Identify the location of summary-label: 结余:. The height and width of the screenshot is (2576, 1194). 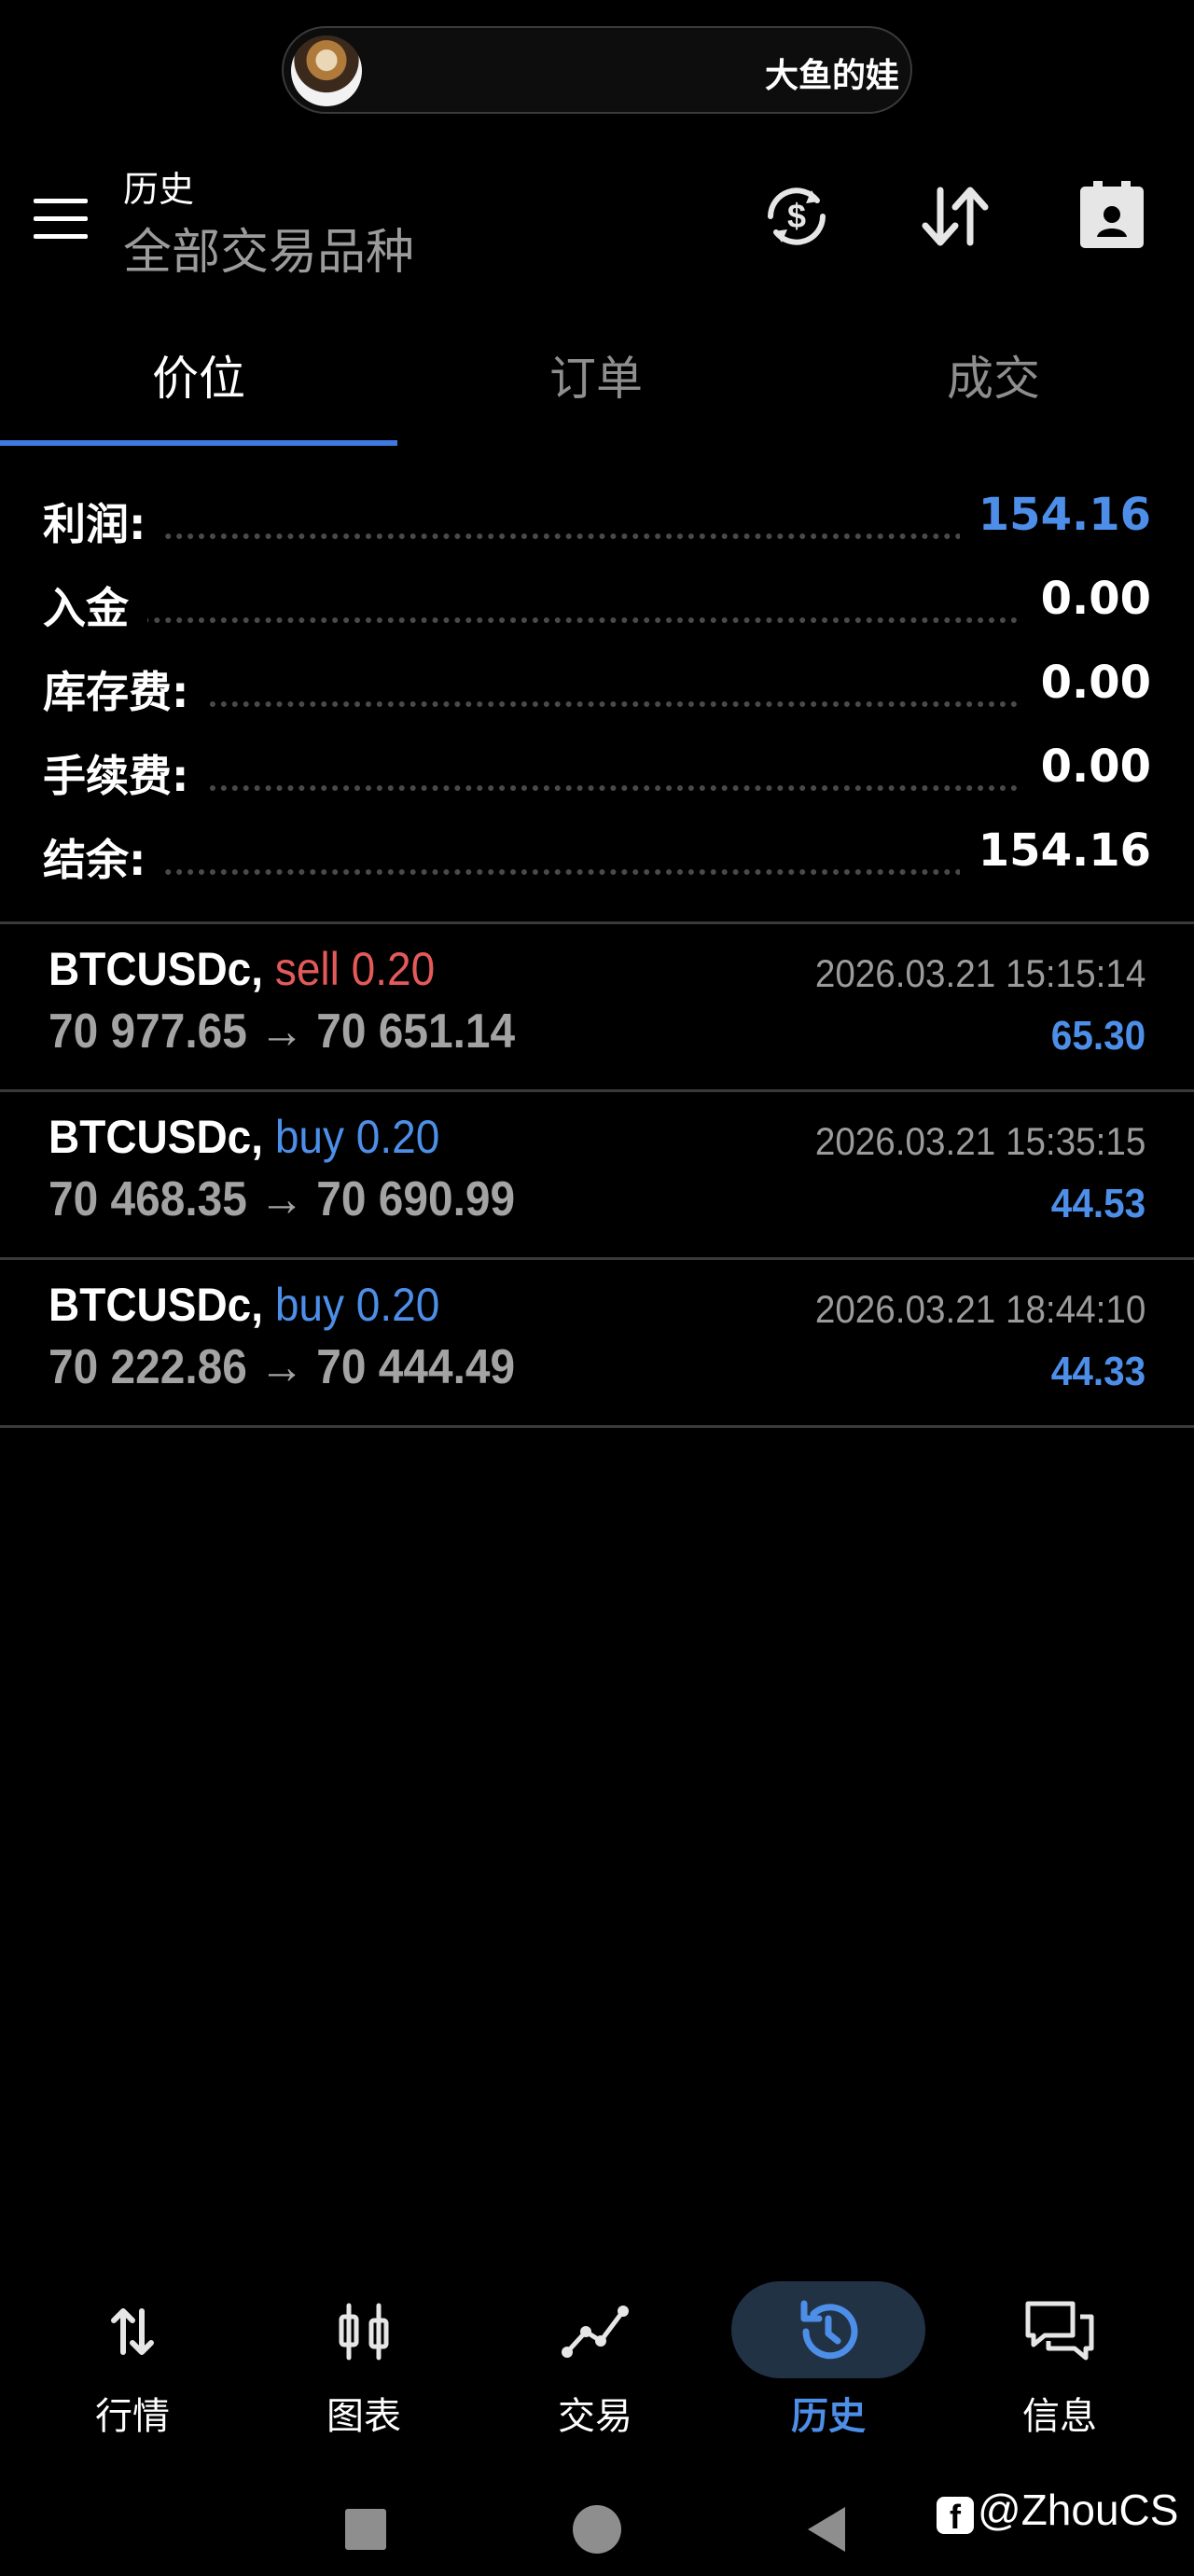
(104, 857).